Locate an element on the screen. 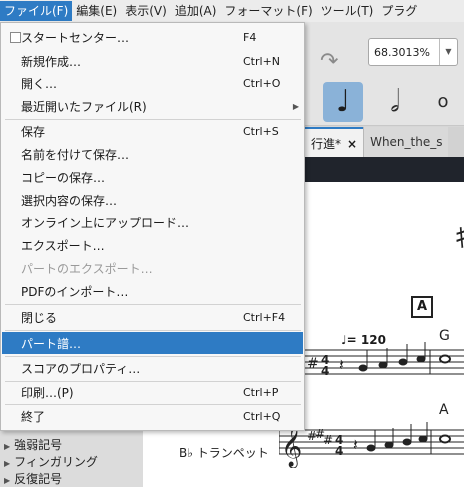 Image resolution: width=464 pixels, height=487 pixels. menu-tools: ツール(T) is located at coordinates (347, 11).